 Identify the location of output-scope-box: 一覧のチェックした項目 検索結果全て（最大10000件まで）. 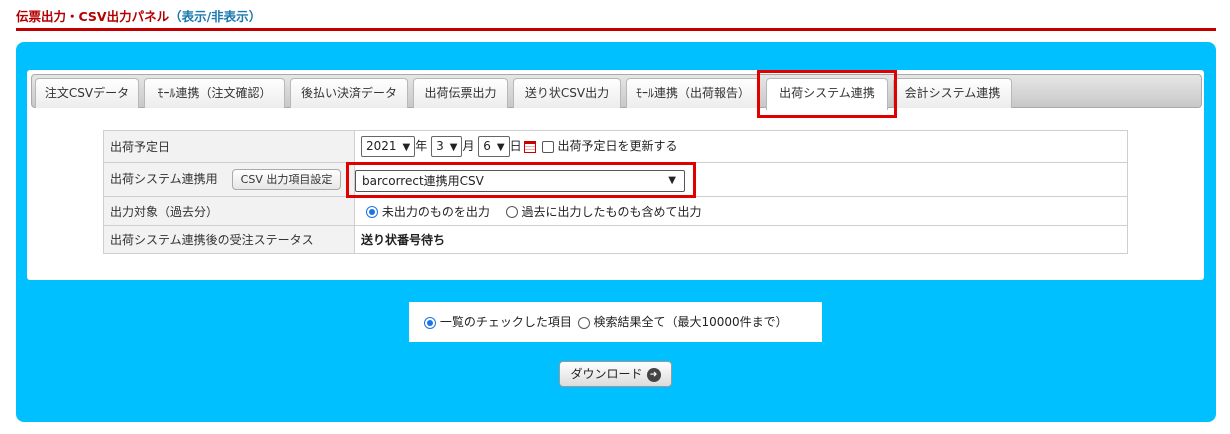
(615, 322).